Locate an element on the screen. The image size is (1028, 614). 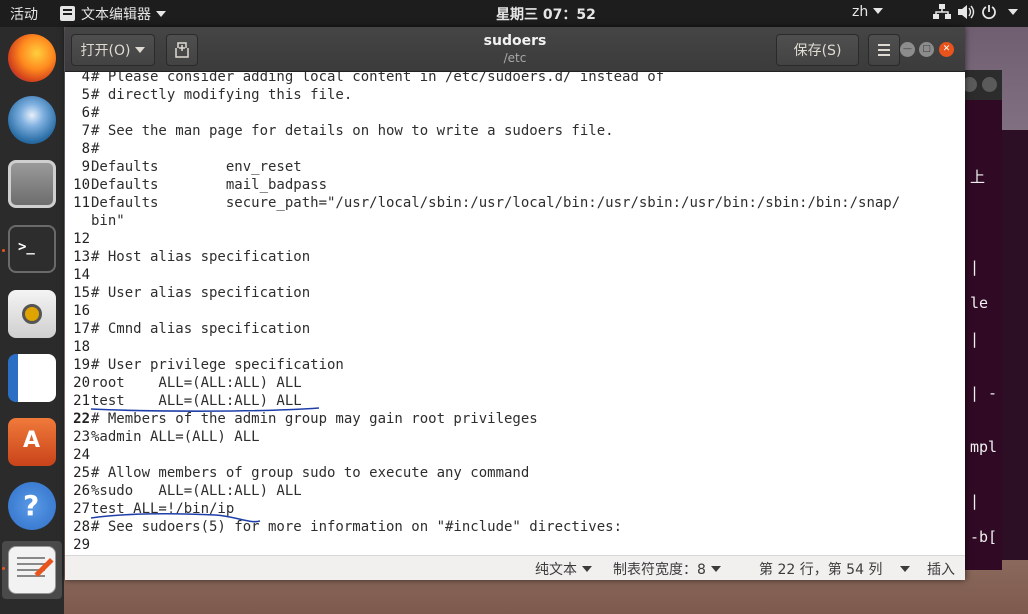
line-number: 4 is located at coordinates (85, 78).